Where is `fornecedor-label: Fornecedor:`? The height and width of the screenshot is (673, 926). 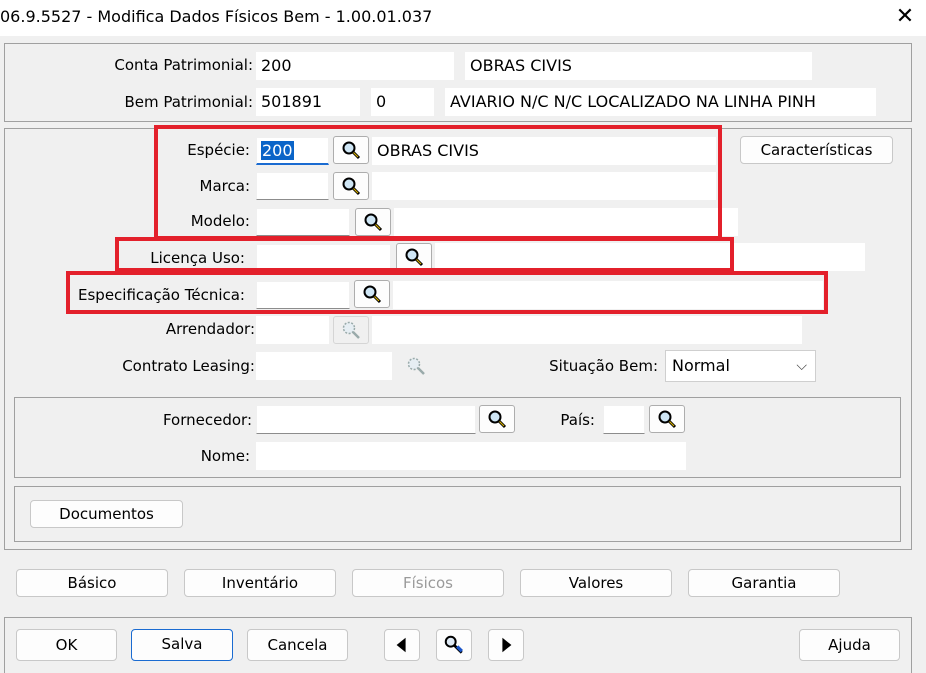 fornecedor-label: Fornecedor: is located at coordinates (207, 420).